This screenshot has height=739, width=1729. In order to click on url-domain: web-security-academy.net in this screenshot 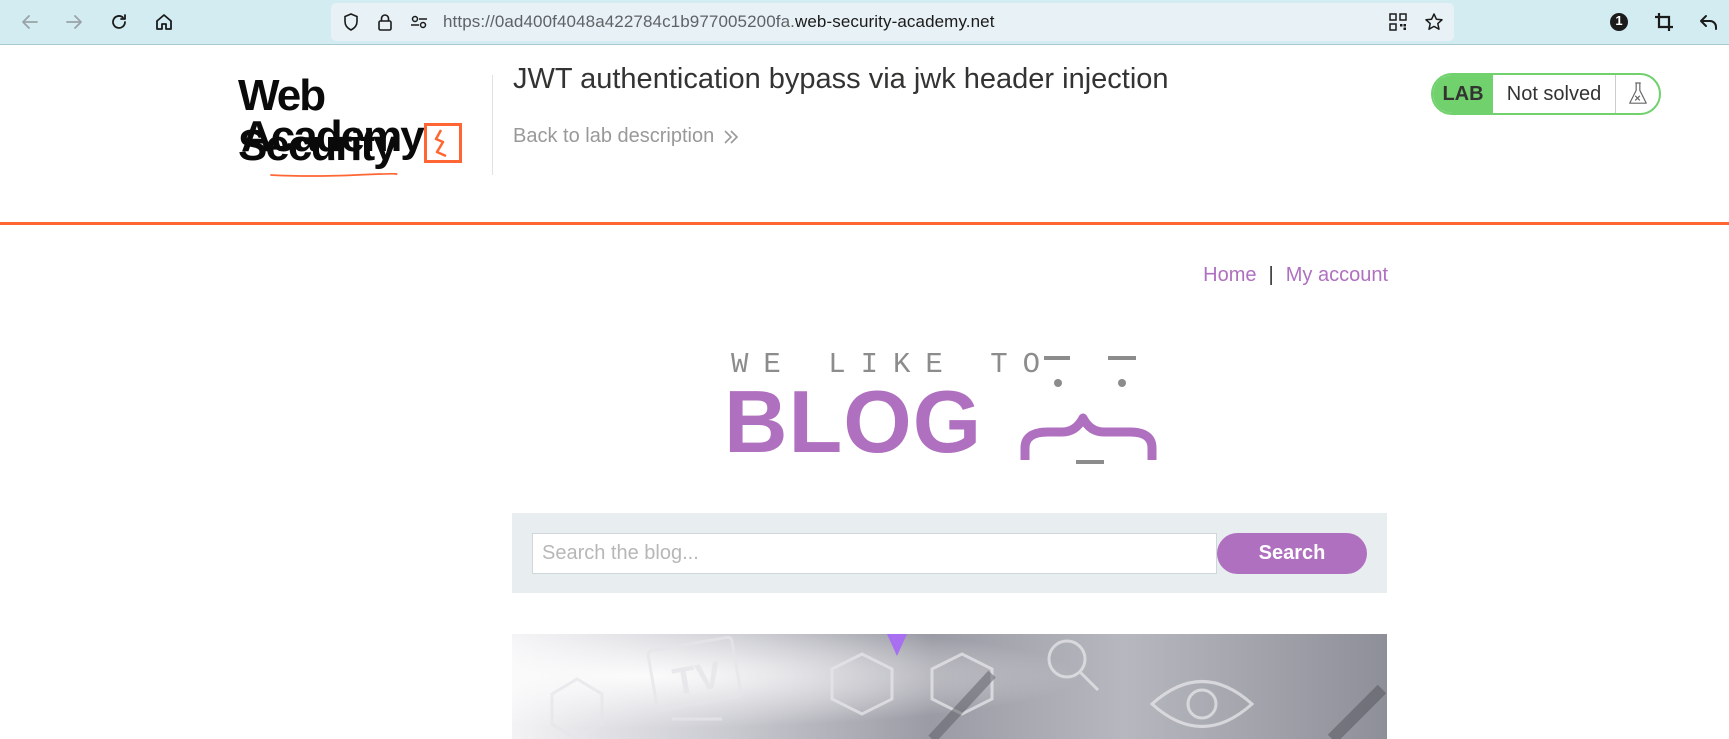, I will do `click(894, 21)`.